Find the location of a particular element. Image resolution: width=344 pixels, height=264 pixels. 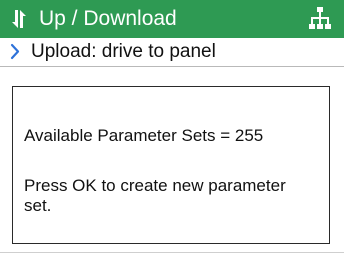

network-tree-icon is located at coordinates (320, 18).